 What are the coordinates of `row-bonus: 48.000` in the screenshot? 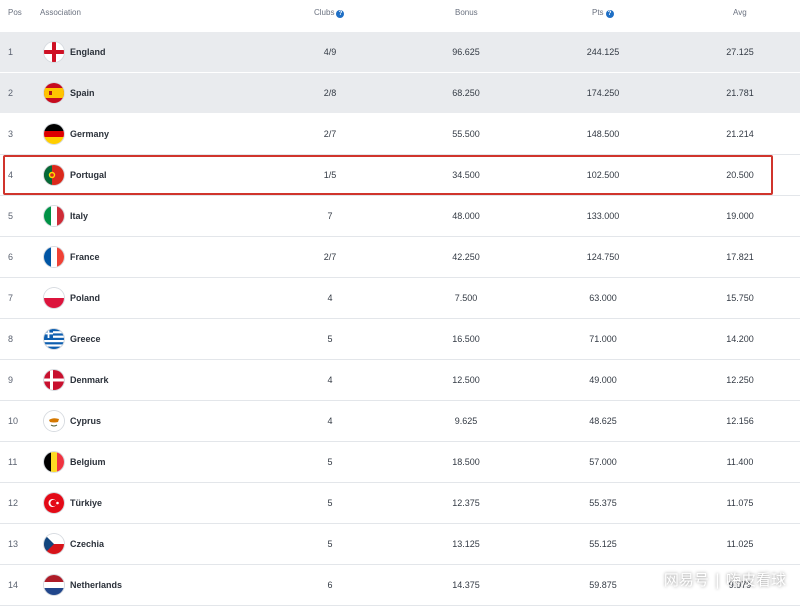 It's located at (466, 216).